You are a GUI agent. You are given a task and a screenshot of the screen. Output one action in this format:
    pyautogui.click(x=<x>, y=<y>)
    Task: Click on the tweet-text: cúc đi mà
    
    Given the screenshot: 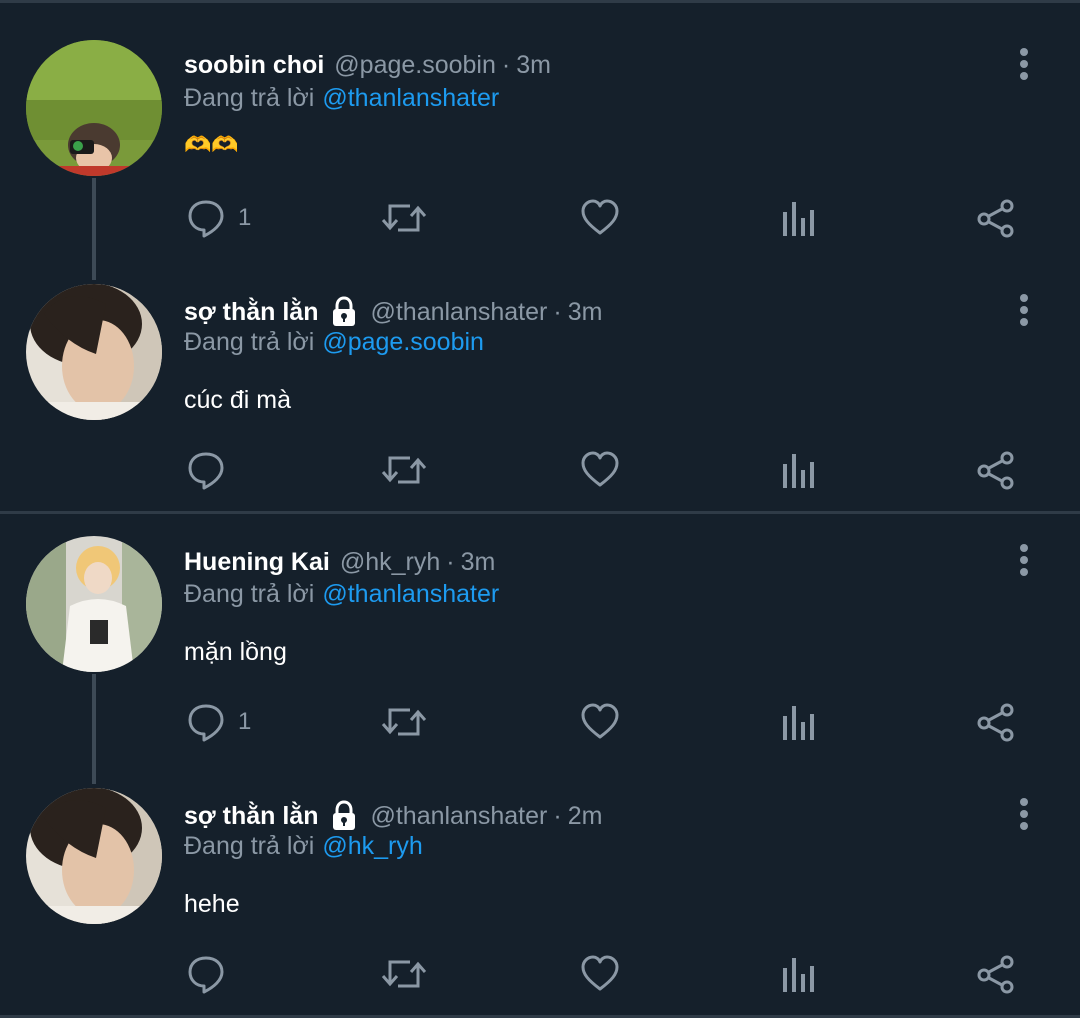 What is the action you would take?
    pyautogui.click(x=237, y=400)
    